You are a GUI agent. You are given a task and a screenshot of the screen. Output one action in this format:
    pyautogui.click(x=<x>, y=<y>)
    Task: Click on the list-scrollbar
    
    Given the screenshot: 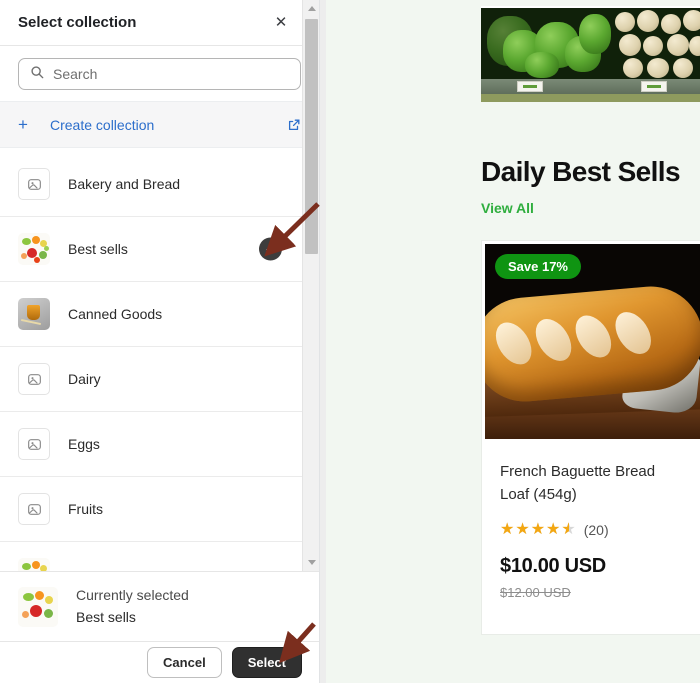 What is the action you would take?
    pyautogui.click(x=310, y=285)
    